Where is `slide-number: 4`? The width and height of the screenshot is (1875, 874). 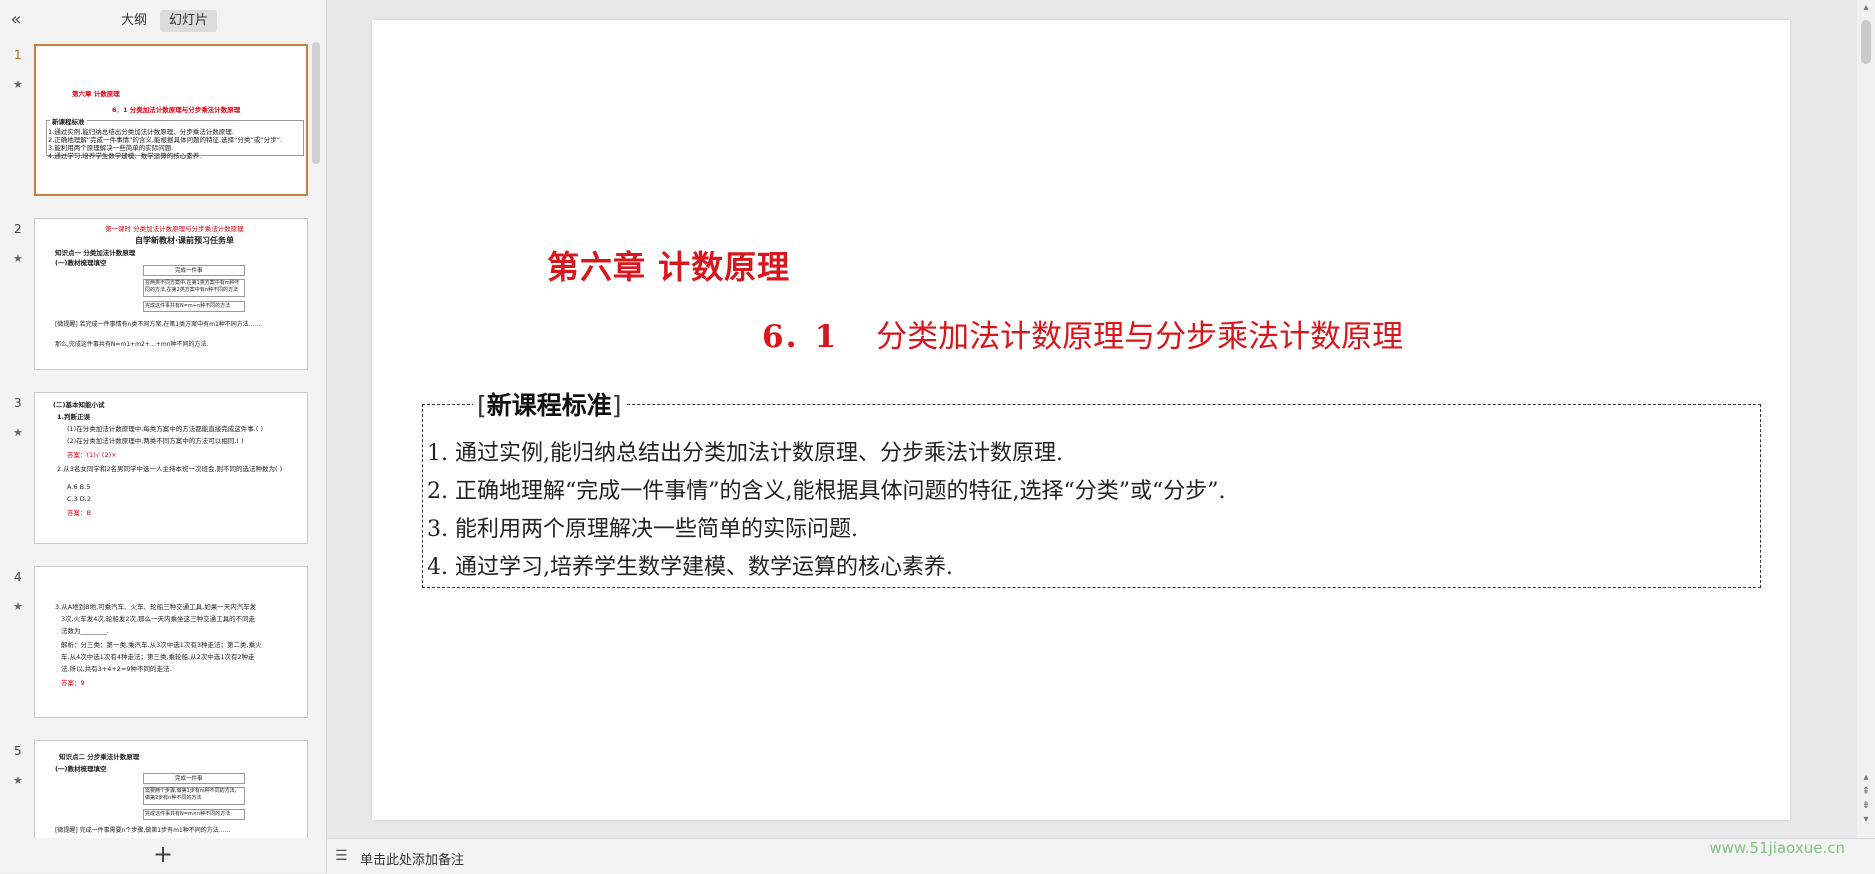 slide-number: 4 is located at coordinates (18, 577).